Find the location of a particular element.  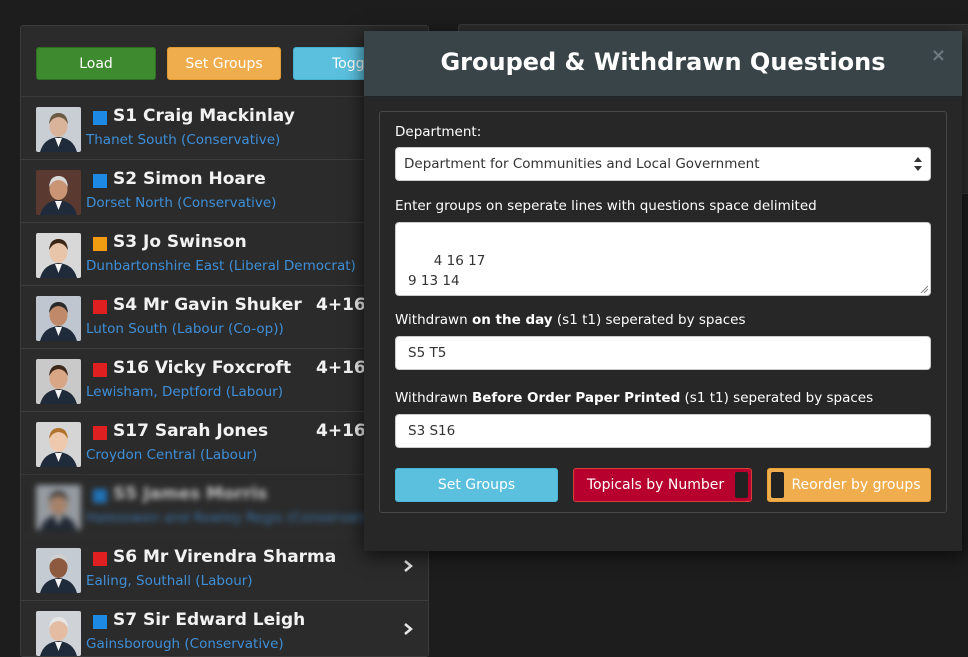

member-name: S1 Craig Mackinlay is located at coordinates (204, 116).